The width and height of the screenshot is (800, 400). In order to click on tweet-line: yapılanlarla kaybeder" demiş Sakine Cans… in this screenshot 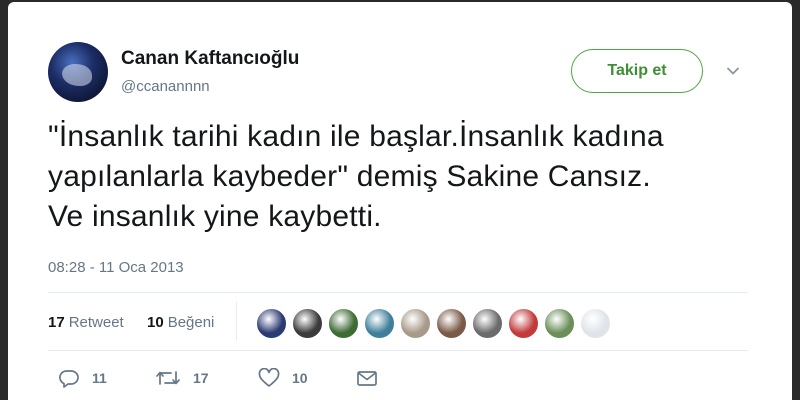, I will do `click(349, 176)`.